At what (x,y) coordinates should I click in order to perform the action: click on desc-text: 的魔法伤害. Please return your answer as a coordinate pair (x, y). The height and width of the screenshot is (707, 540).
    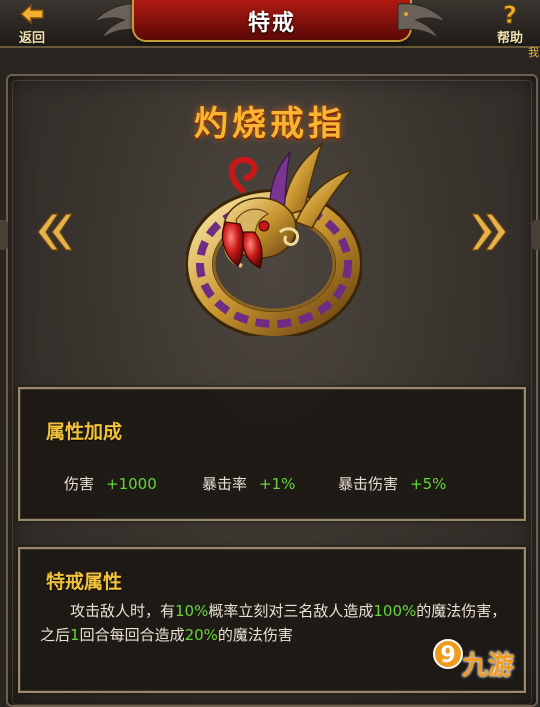
    Looking at the image, I should click on (255, 635).